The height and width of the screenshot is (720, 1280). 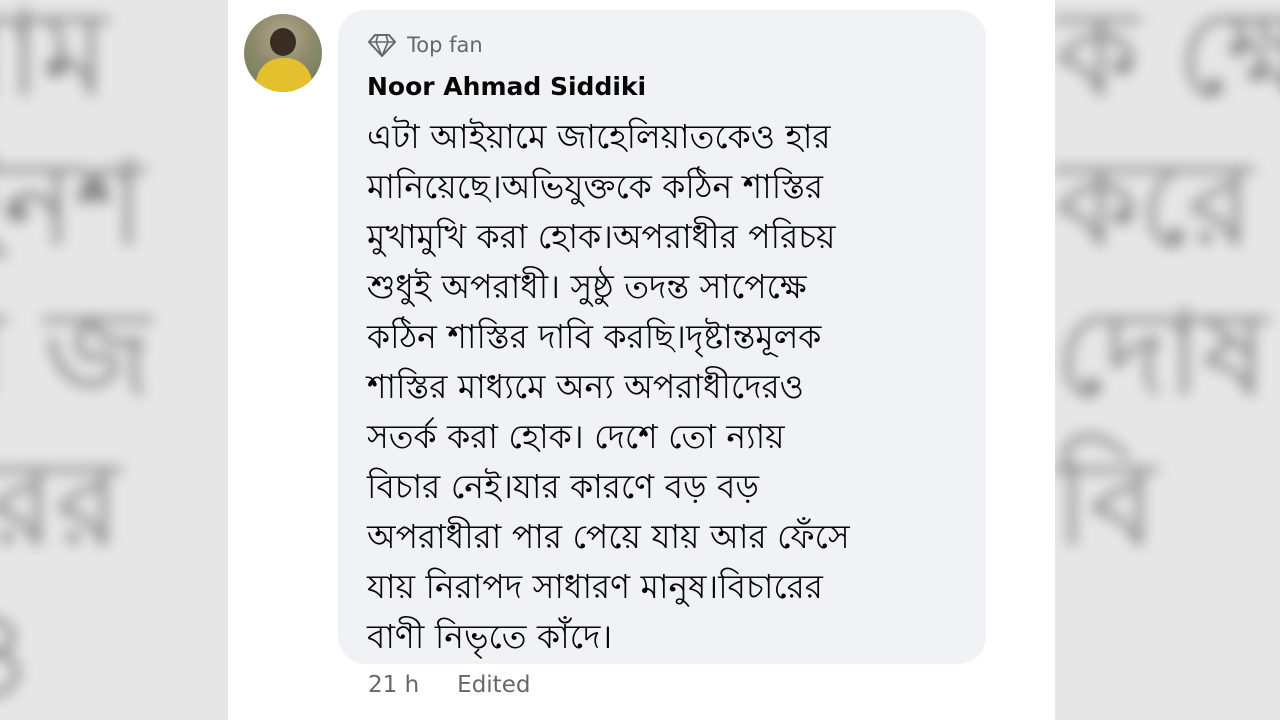 I want to click on blurred-text-right: ক ক্ষে করে দোষ বি, so click(x=1167, y=287).